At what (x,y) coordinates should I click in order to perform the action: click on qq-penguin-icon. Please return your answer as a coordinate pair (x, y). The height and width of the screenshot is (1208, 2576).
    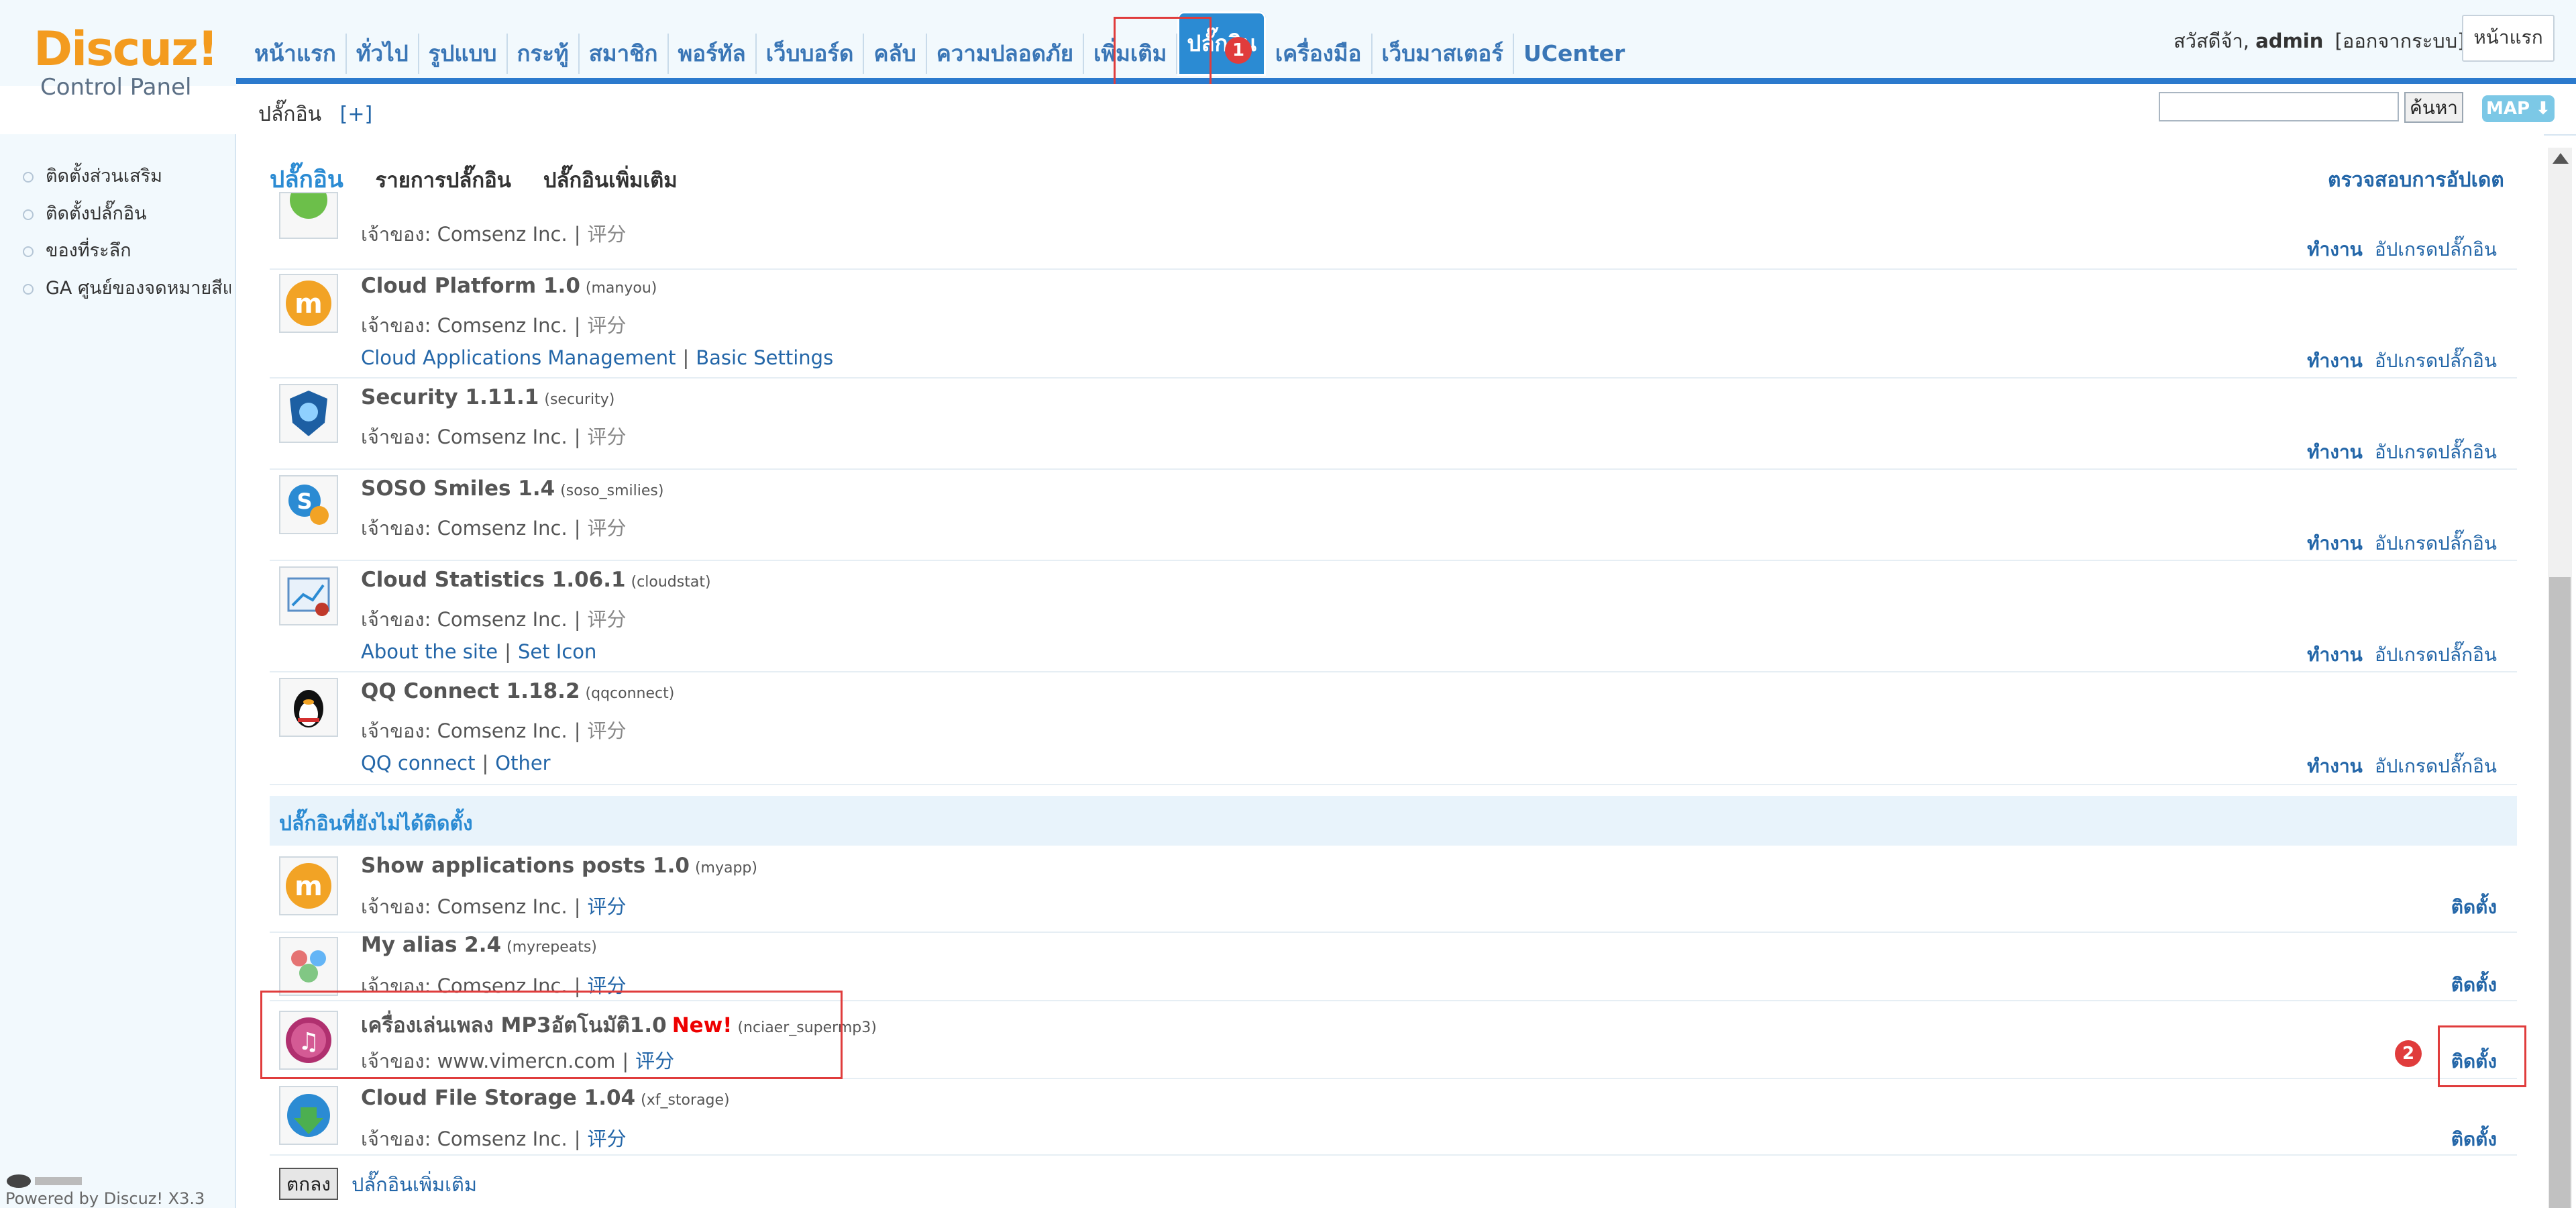
    Looking at the image, I should click on (308, 707).